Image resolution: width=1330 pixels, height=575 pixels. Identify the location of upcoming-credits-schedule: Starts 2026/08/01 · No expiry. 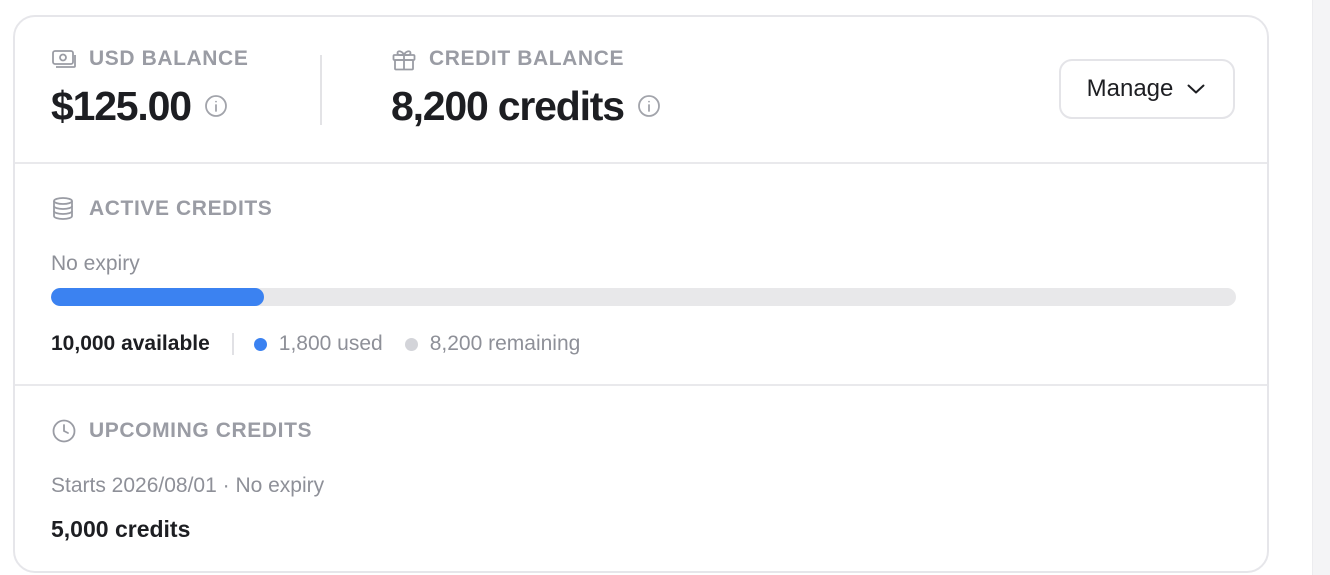
(188, 485).